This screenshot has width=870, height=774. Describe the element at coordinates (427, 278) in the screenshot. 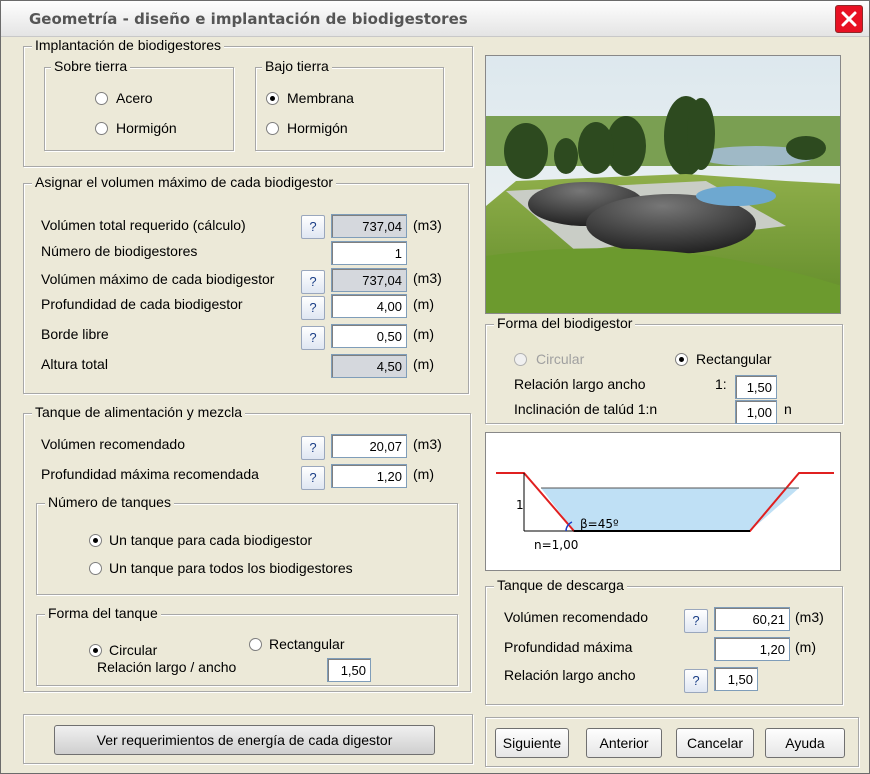

I see `maximo-unit: (m3)` at that location.